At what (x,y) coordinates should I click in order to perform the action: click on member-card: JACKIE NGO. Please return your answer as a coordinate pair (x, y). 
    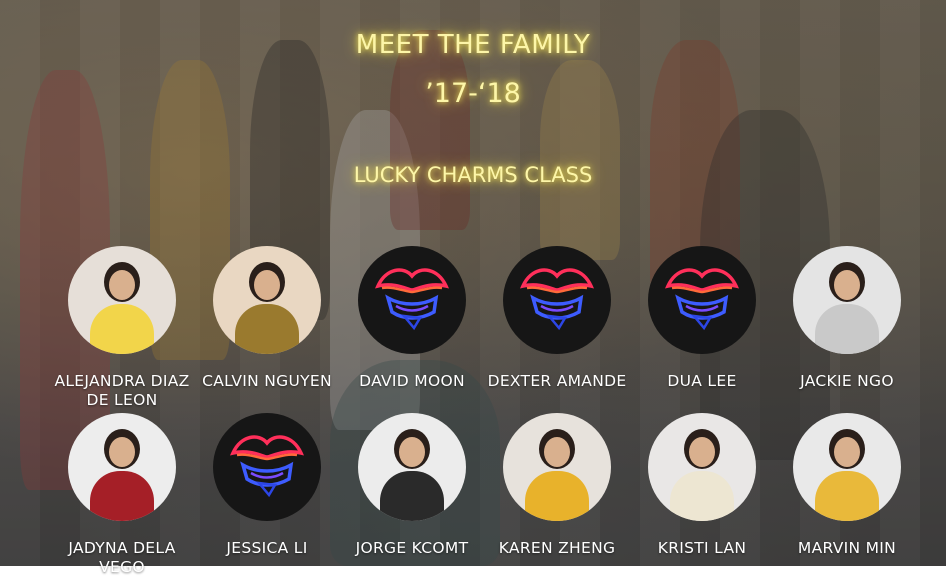
    Looking at the image, I should click on (847, 318).